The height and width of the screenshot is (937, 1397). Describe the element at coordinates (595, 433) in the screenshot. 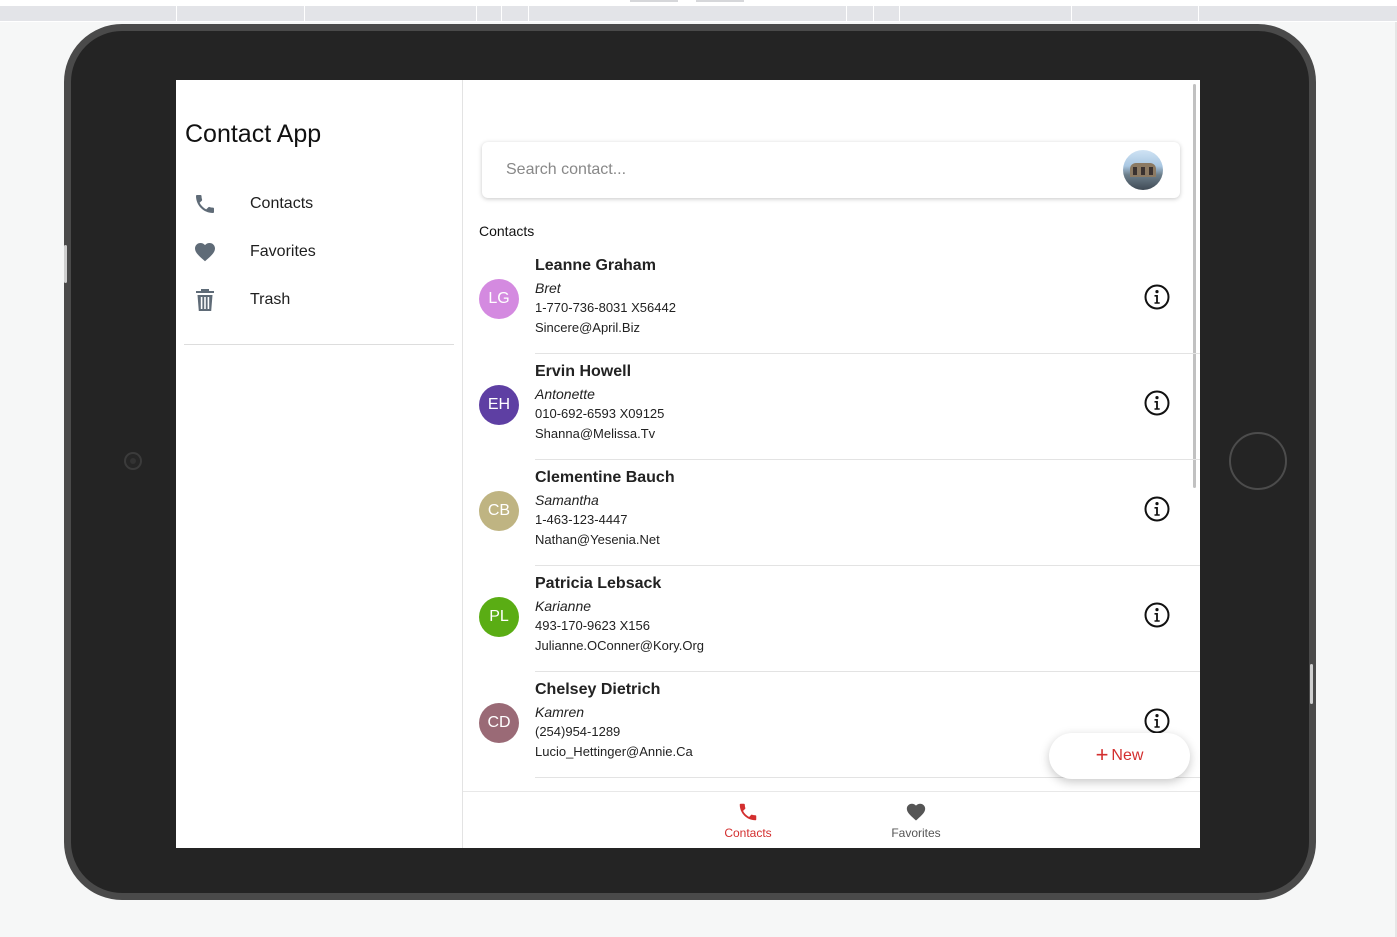

I see `contact-email: Shanna@Melissa.Tv` at that location.